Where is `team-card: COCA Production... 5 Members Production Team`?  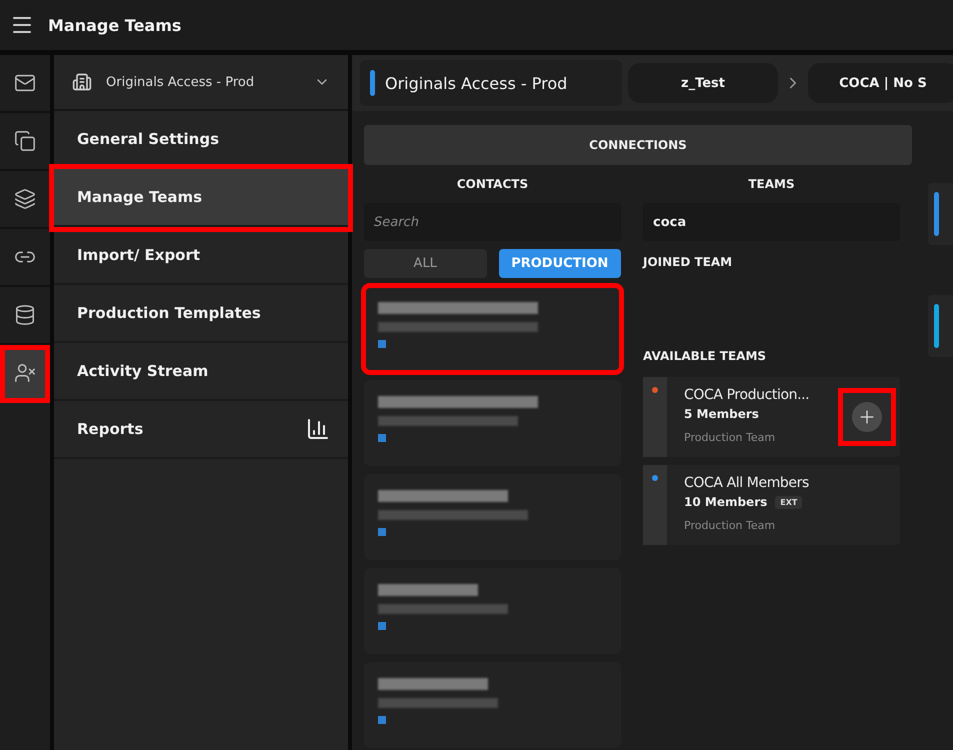 team-card: COCA Production... 5 Members Production Team is located at coordinates (771, 417).